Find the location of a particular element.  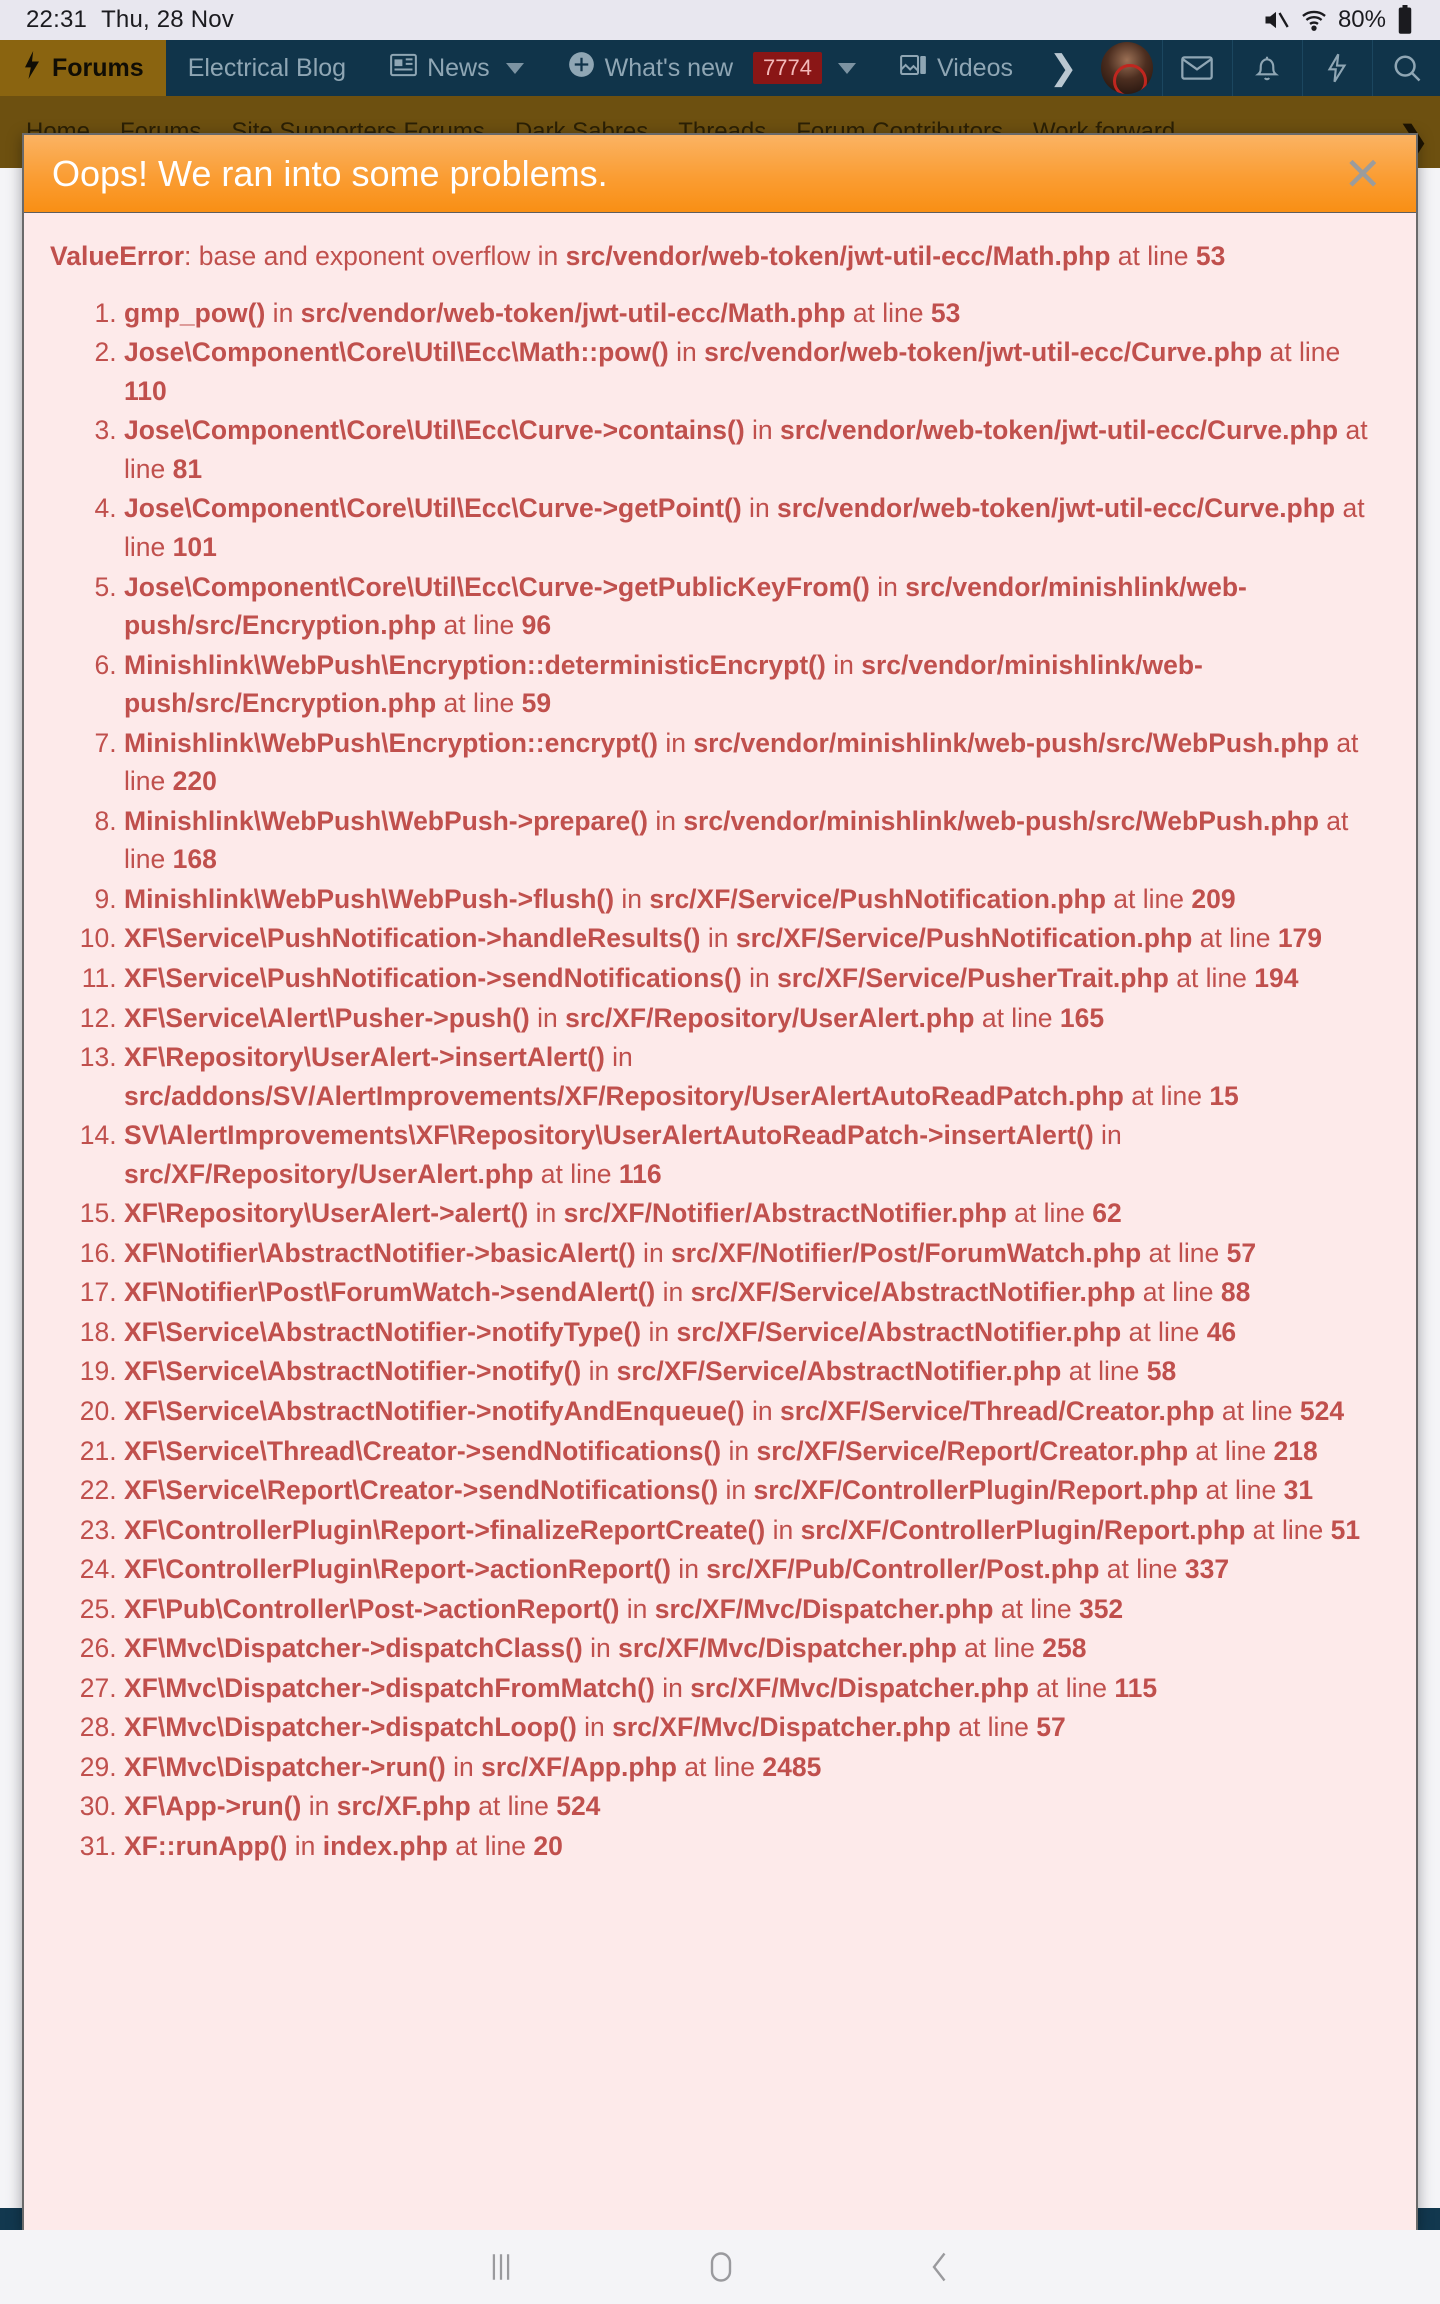

trace-call: XF\Notifier\Post\ForumWatch->sendAlert() is located at coordinates (390, 1292).